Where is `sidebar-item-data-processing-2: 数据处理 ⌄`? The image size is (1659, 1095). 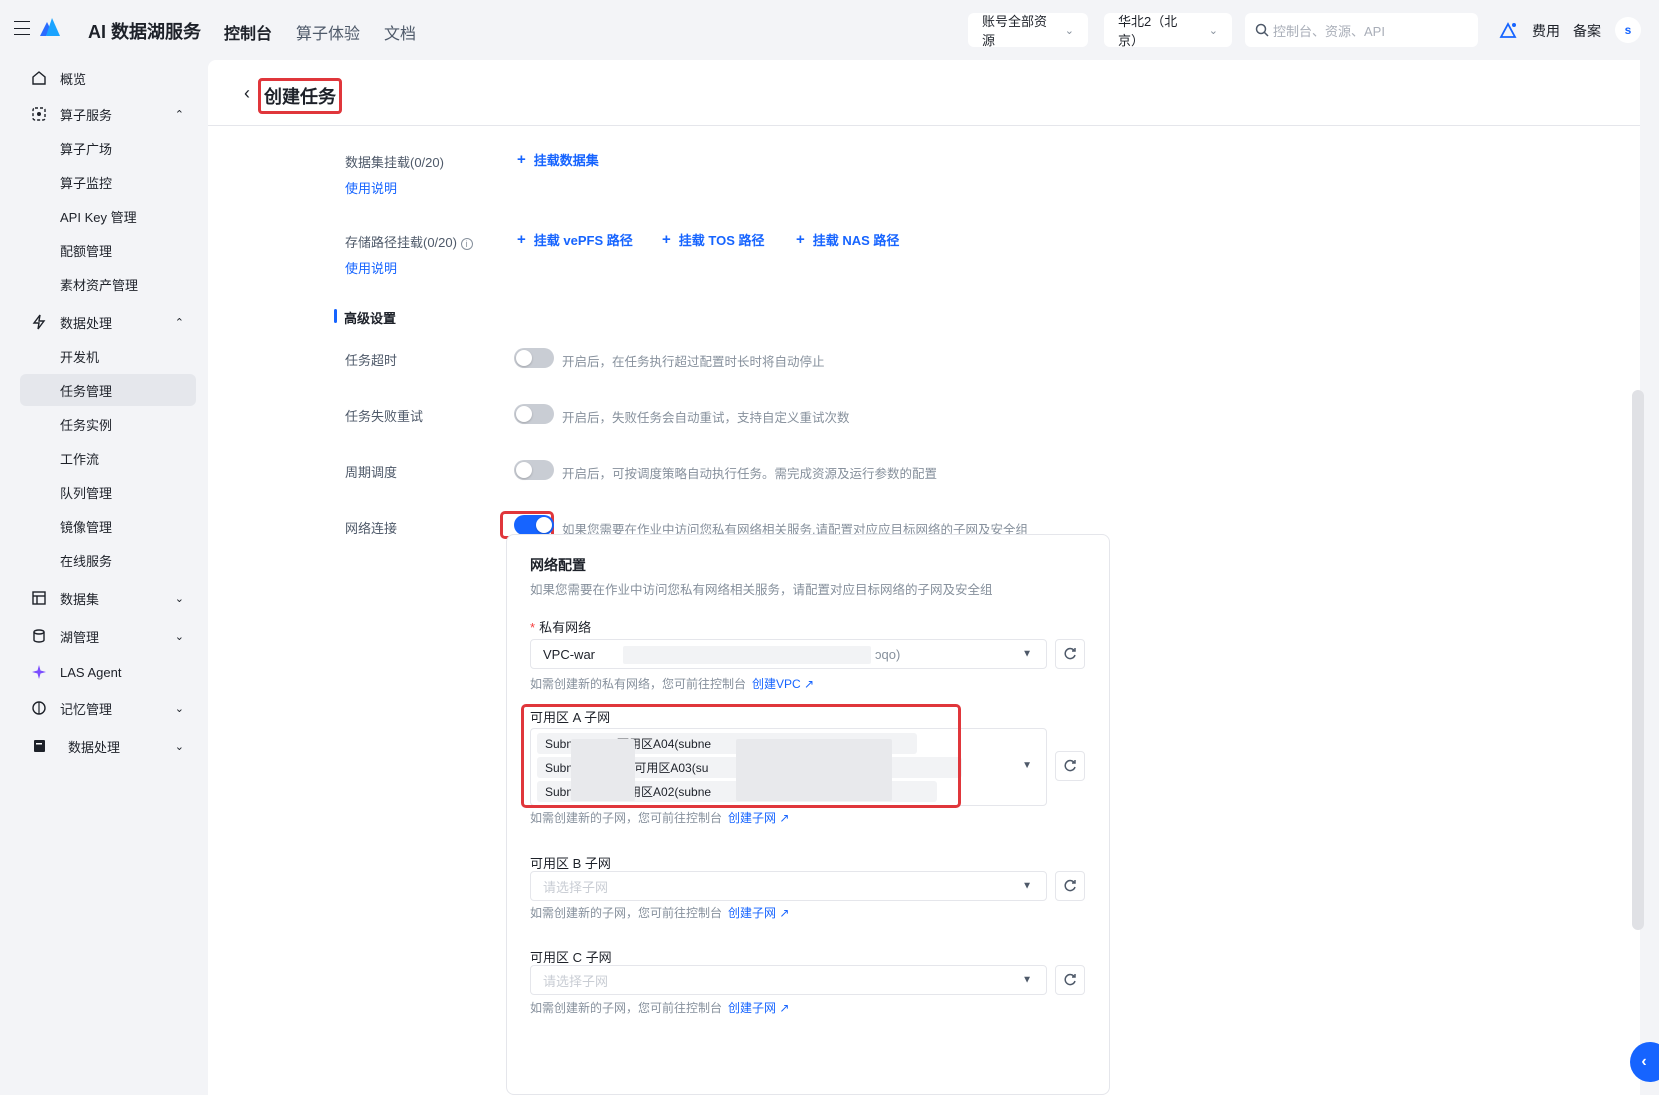 sidebar-item-data-processing-2: 数据处理 ⌄ is located at coordinates (110, 746).